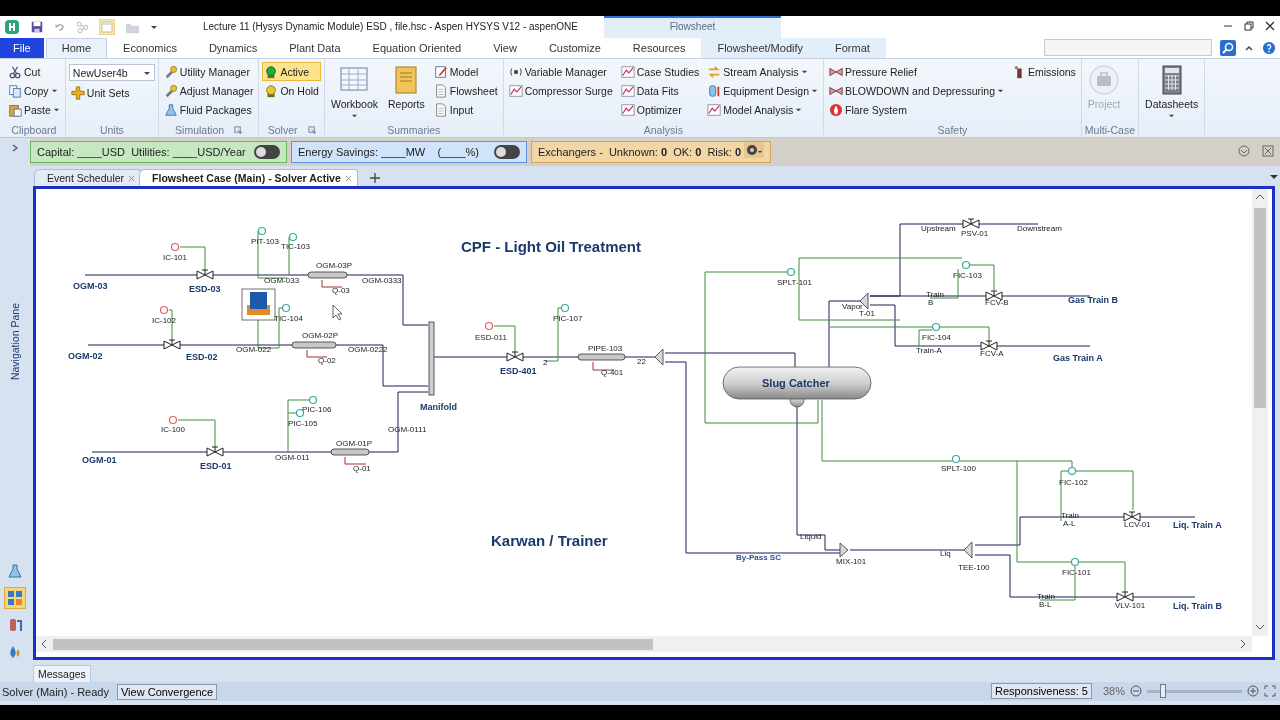 The width and height of the screenshot is (1280, 720). Describe the element at coordinates (216, 466) in the screenshot. I see `stream-label: ESD-01` at that location.